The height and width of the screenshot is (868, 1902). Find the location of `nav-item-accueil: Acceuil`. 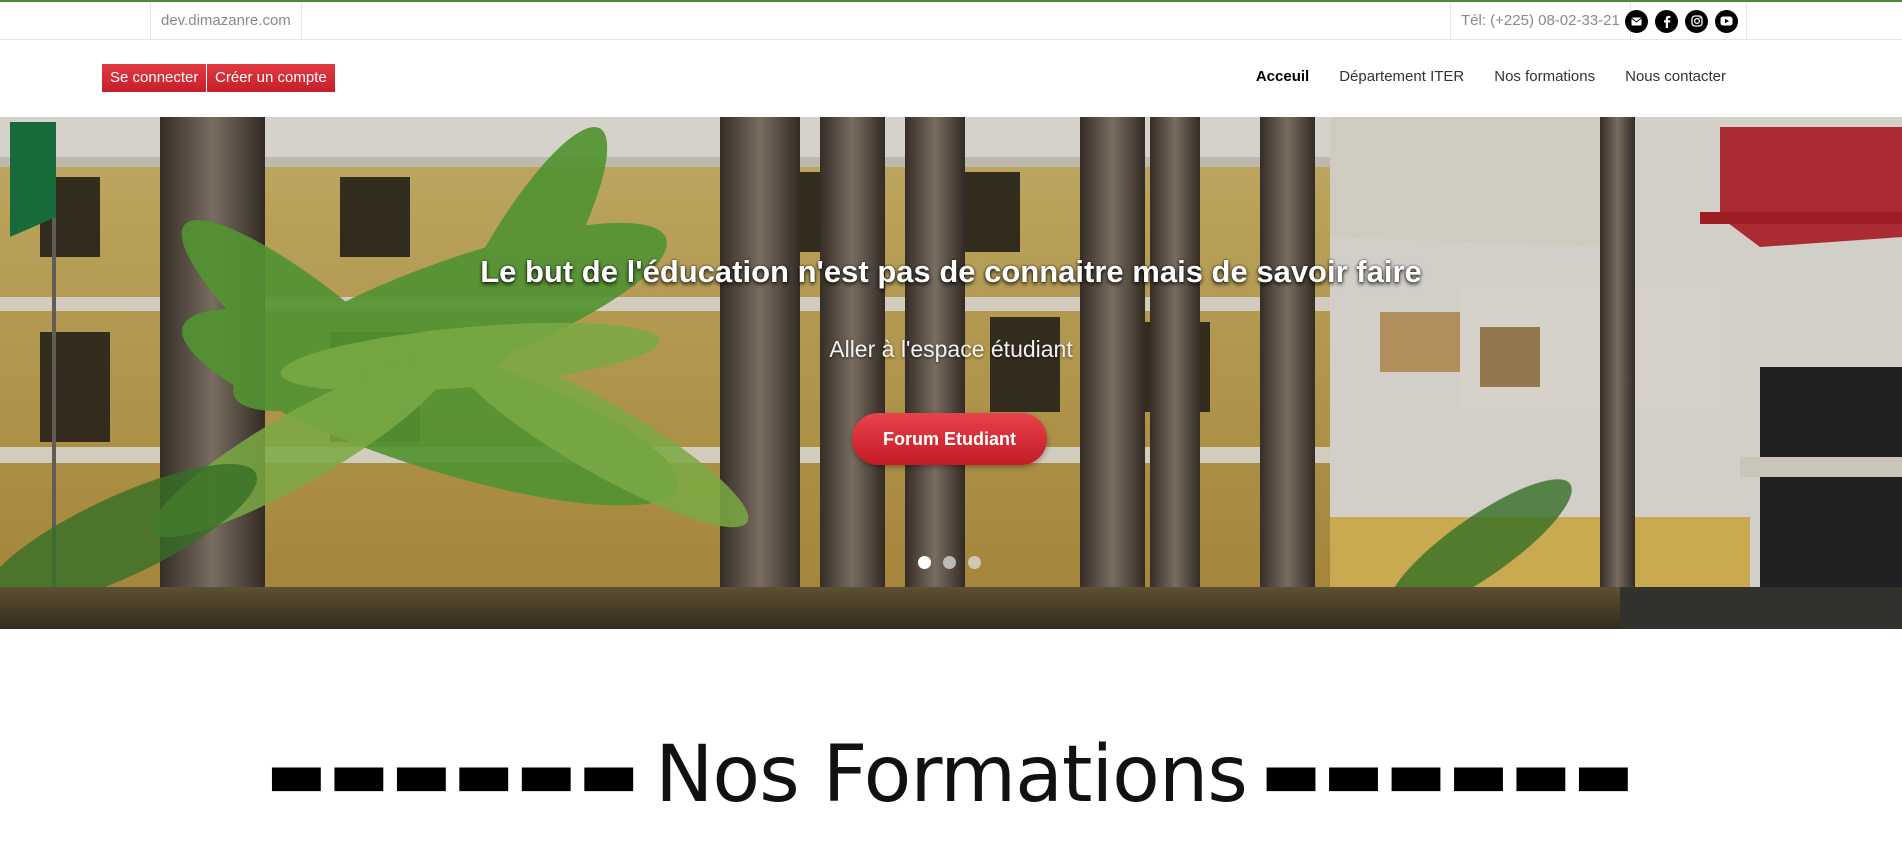

nav-item-accueil: Acceuil is located at coordinates (1282, 77).